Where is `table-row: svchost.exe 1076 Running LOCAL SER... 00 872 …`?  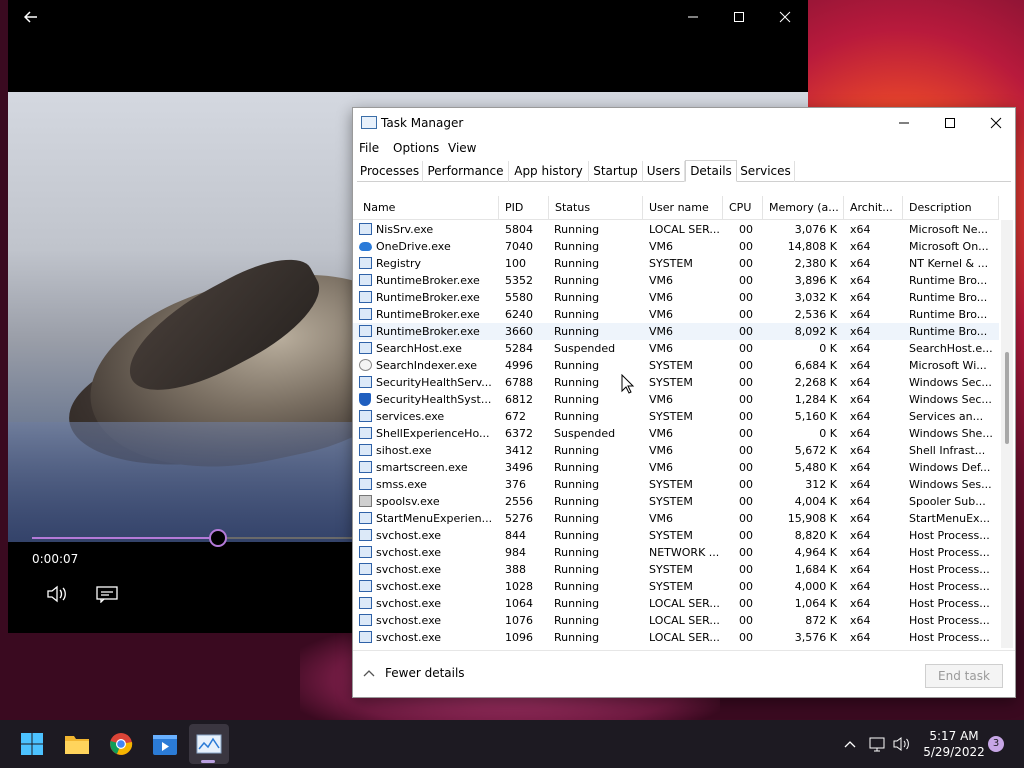 table-row: svchost.exe 1076 Running LOCAL SER... 00 872 … is located at coordinates (676, 620).